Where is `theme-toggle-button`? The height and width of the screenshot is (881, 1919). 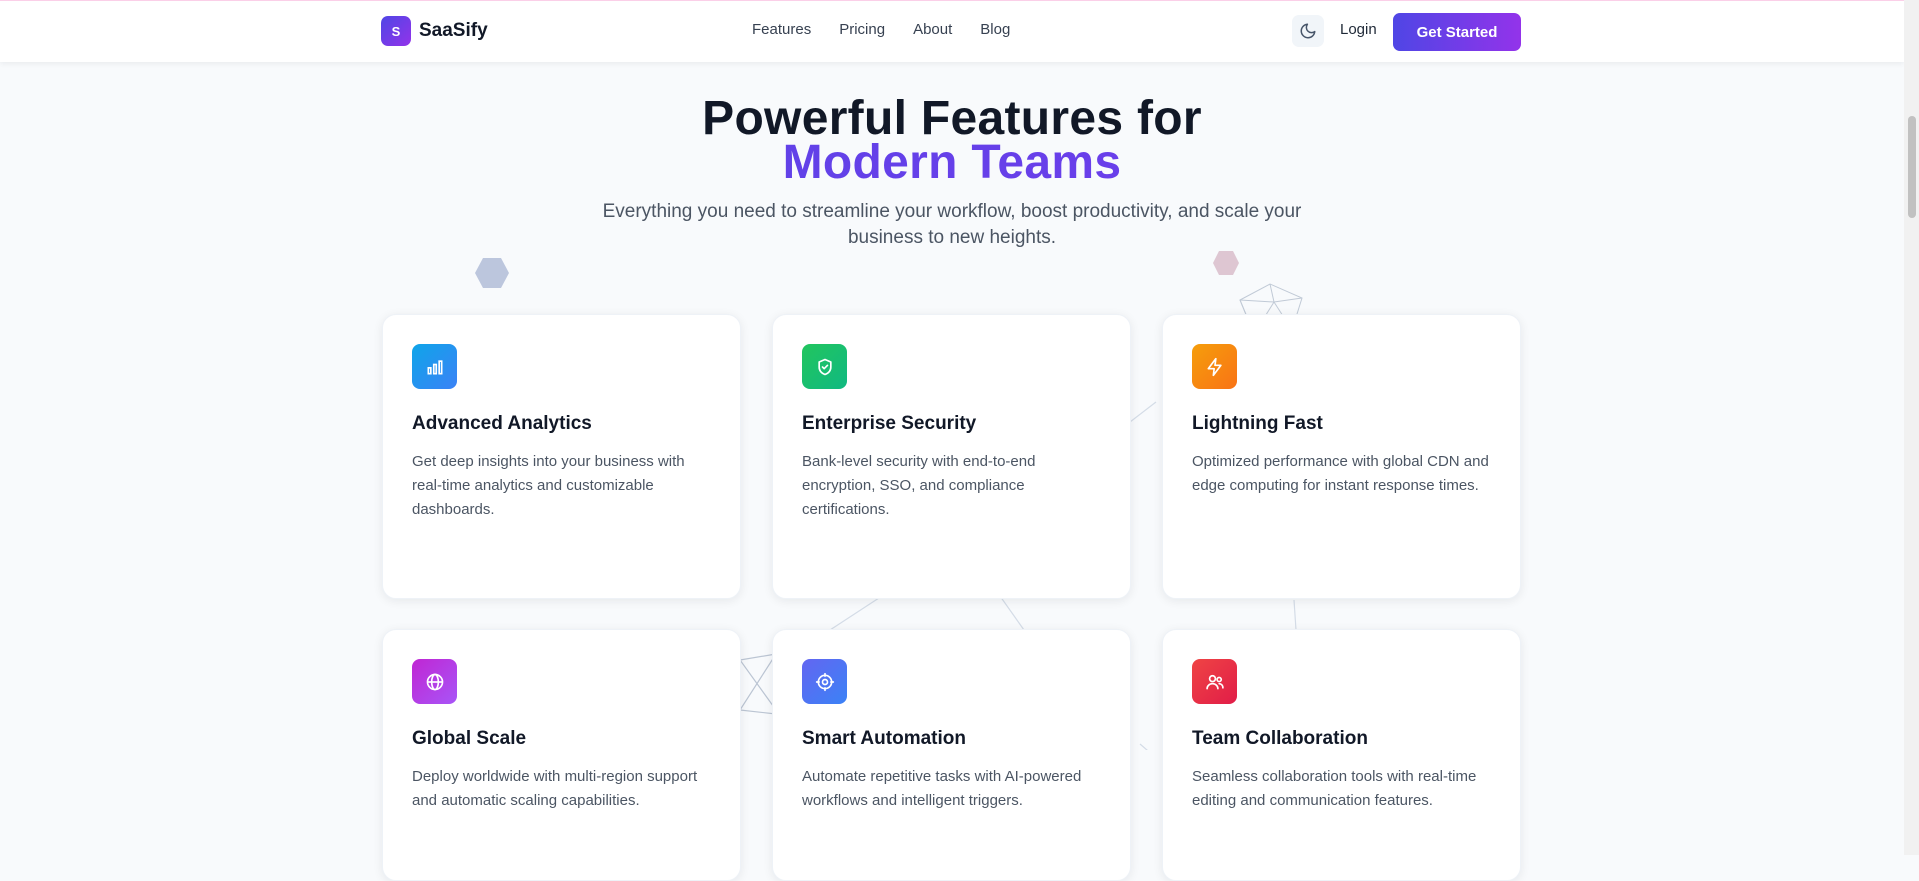
theme-toggle-button is located at coordinates (1308, 31).